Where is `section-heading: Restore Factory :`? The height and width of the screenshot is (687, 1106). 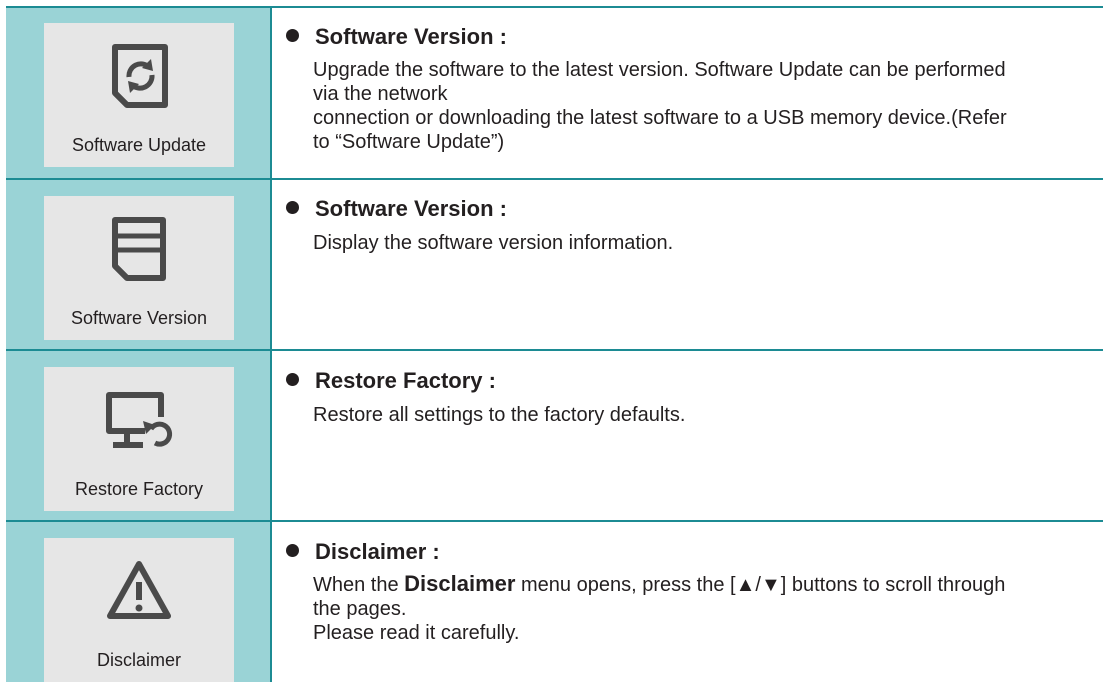 section-heading: Restore Factory : is located at coordinates (391, 381).